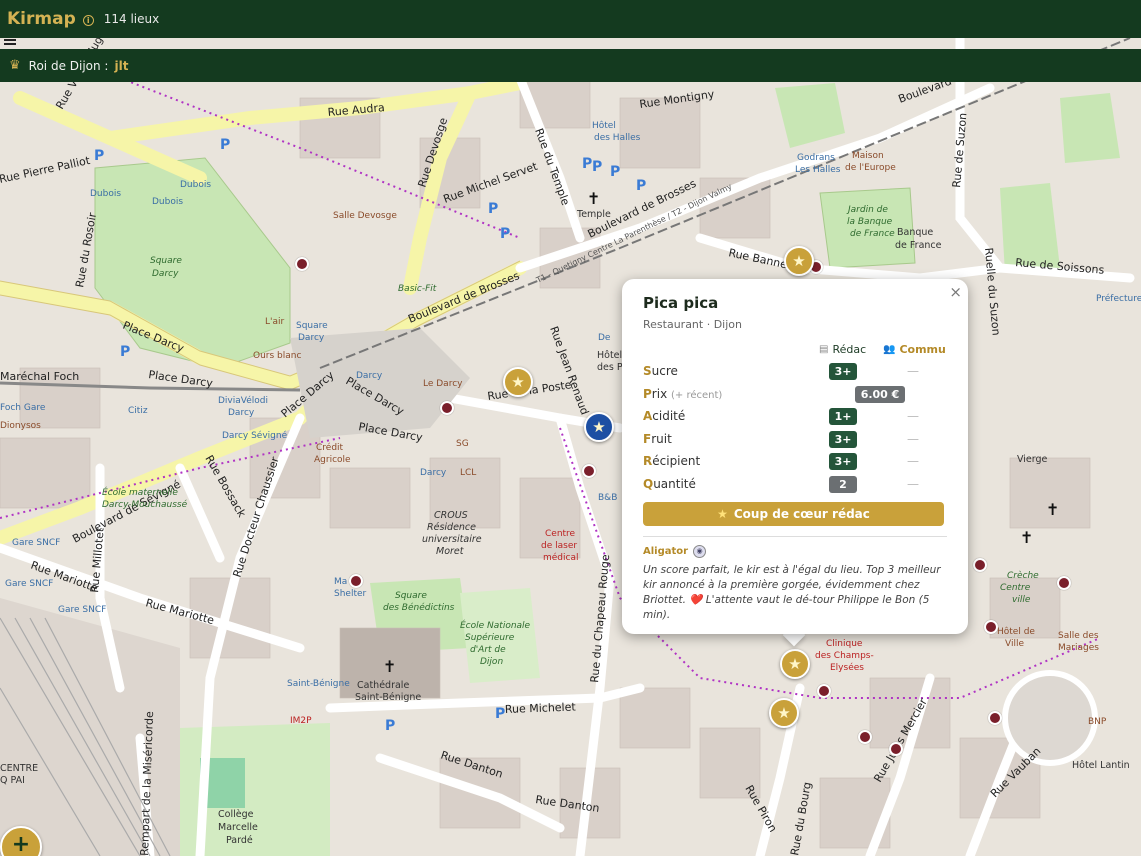 The width and height of the screenshot is (1141, 856). Describe the element at coordinates (1023, 575) in the screenshot. I see `svg-text: Crèche` at that location.